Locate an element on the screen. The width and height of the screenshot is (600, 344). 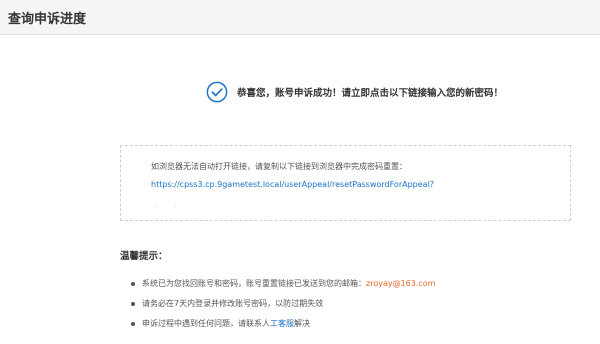
link-instruction: 如浏览器无法自动打开链接，请复制以下链接到浏览器中完成密码重置： is located at coordinates (279, 166).